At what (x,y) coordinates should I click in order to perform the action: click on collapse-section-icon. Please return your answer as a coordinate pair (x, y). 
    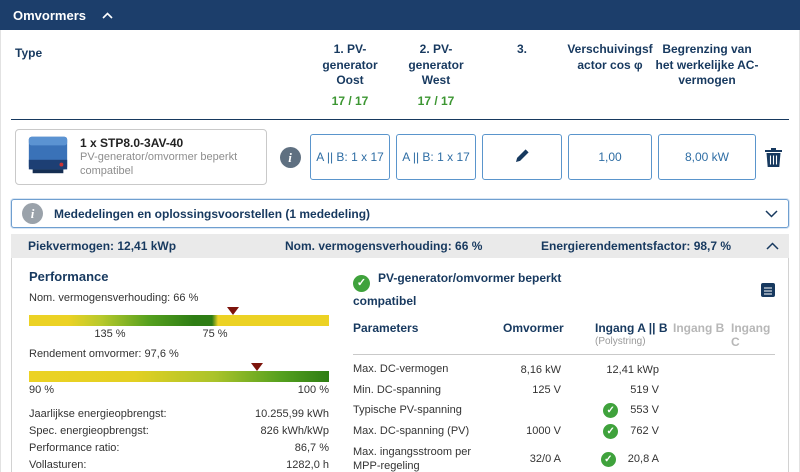
    Looking at the image, I should click on (107, 15).